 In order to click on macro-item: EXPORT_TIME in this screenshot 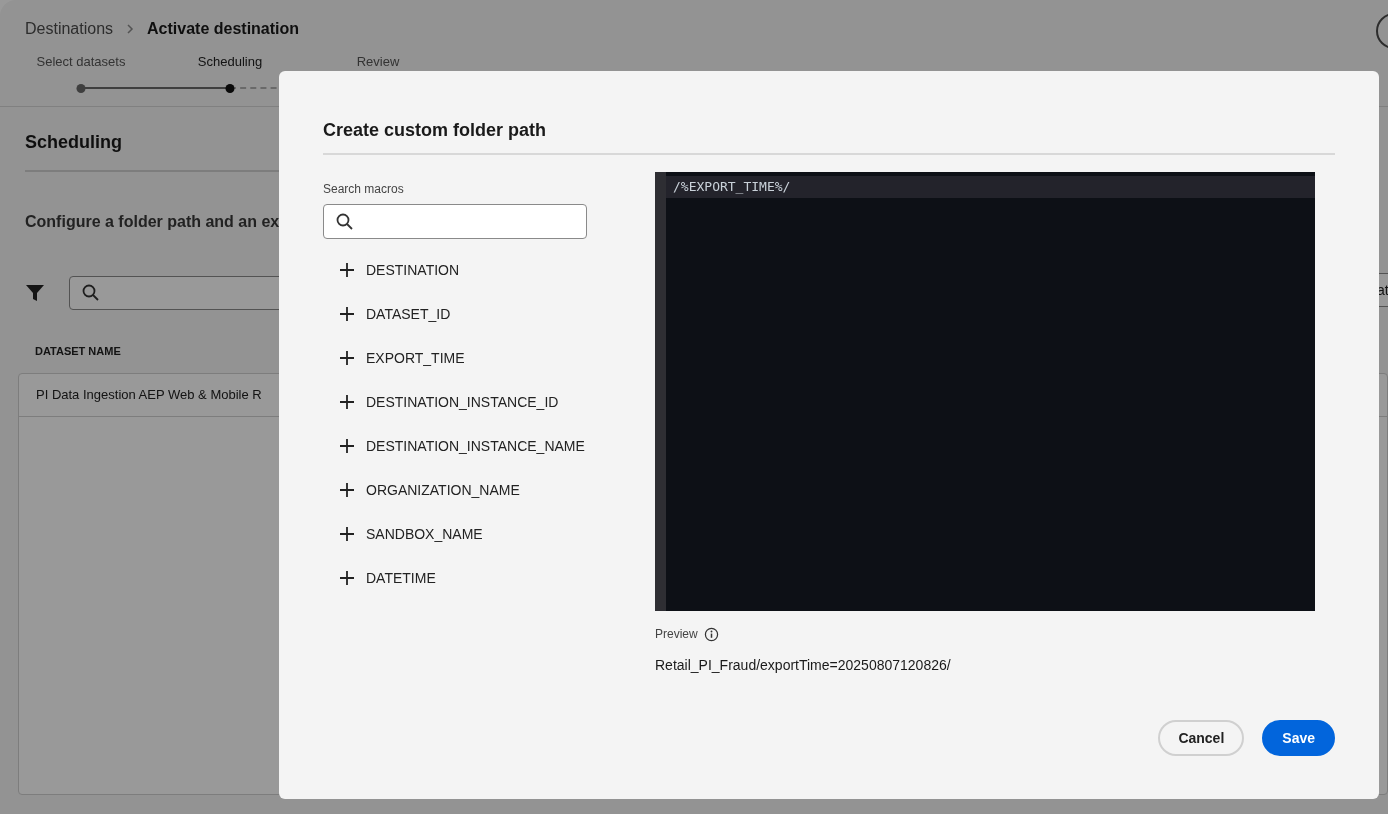, I will do `click(489, 358)`.